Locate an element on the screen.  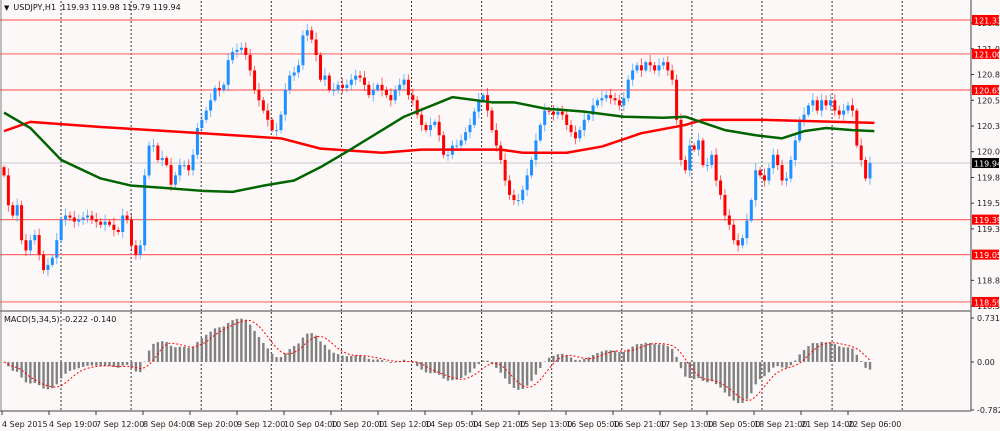
time-axis-label: 21 Sep 14:00 is located at coordinates (827, 424).